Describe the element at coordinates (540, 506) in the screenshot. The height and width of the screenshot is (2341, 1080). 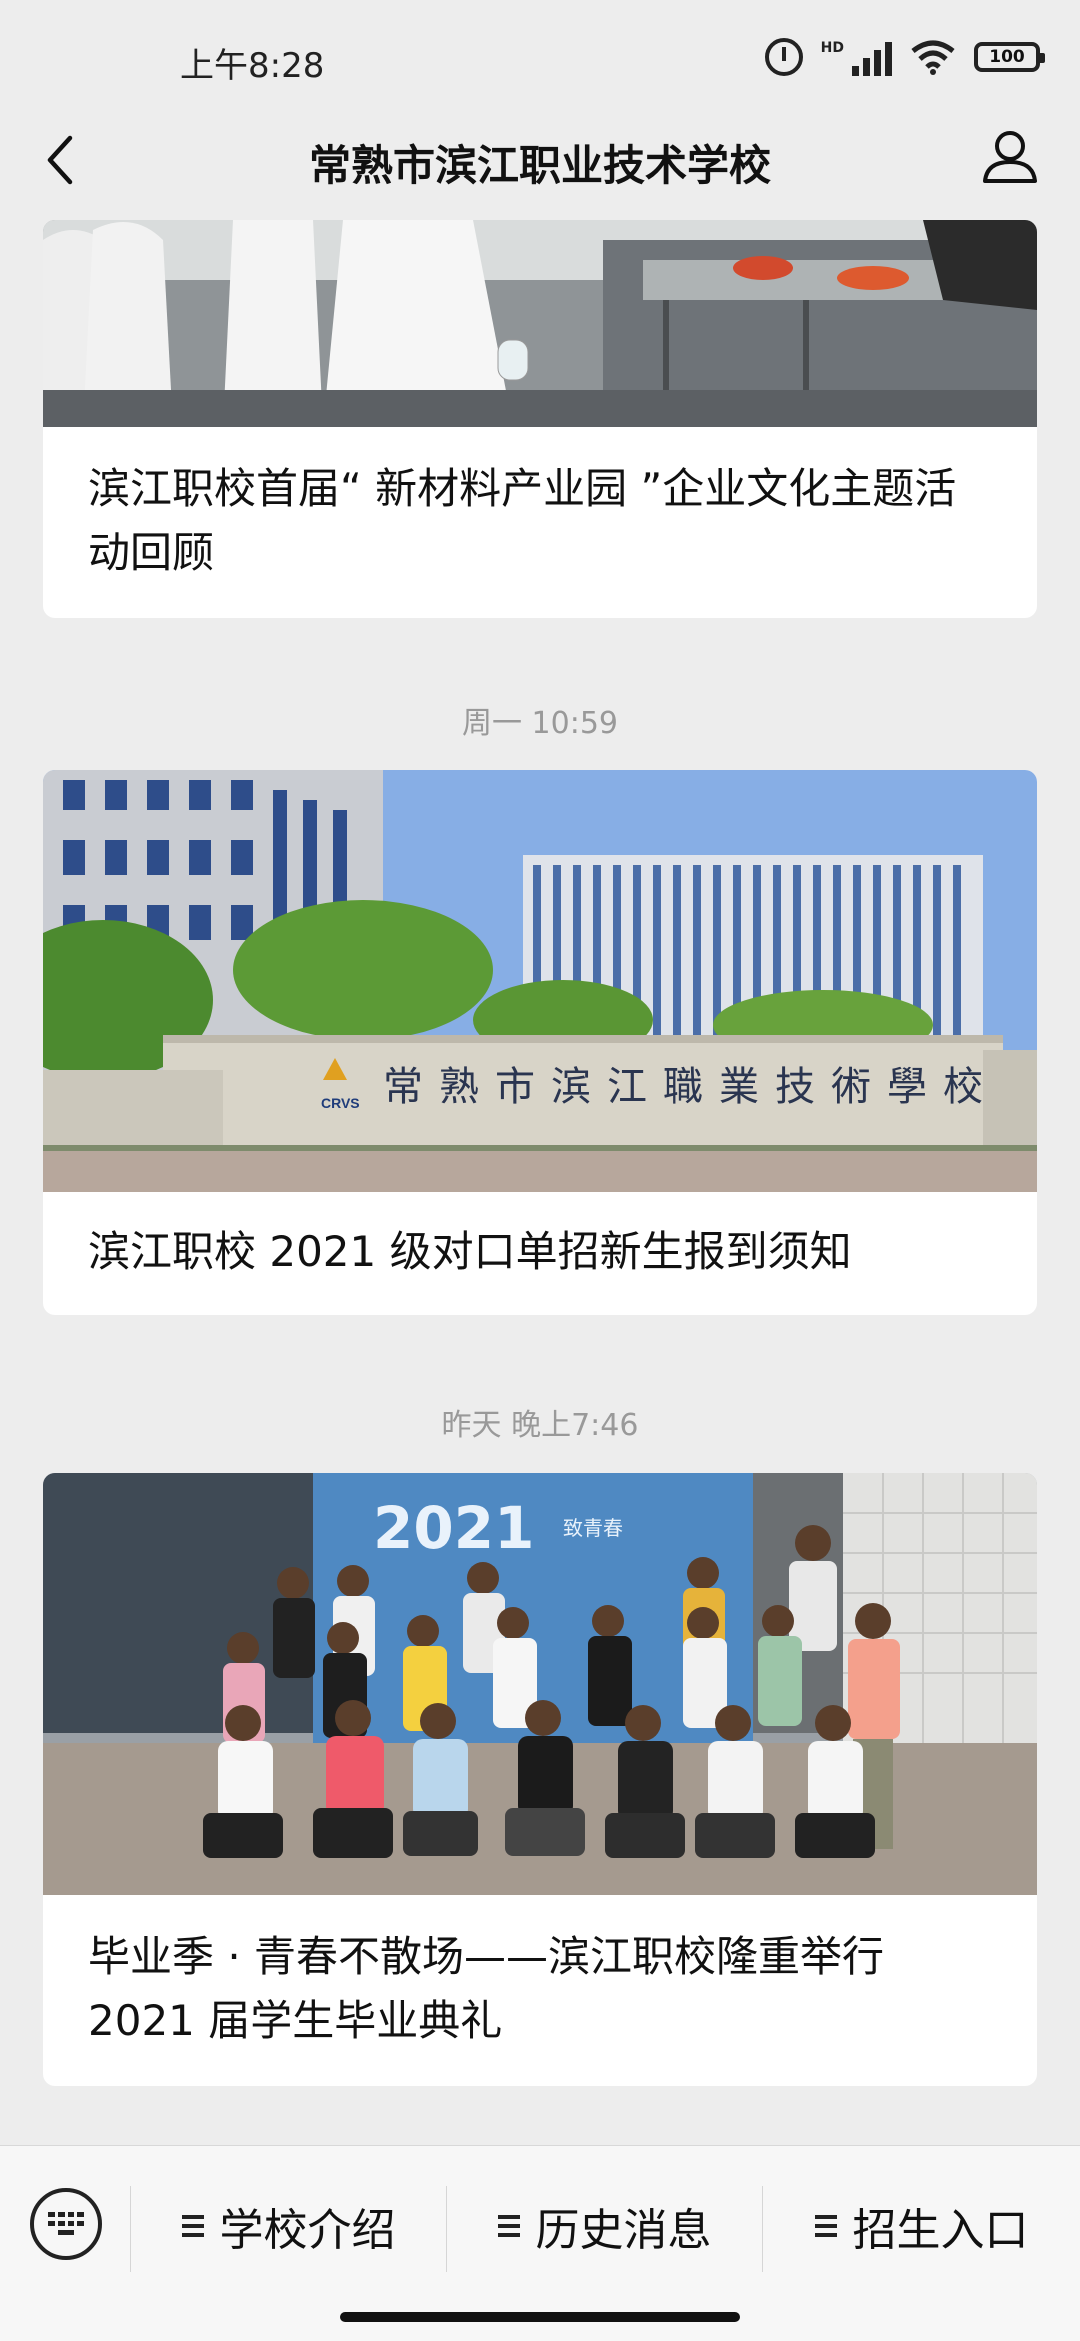
I see `article-title: 滨江职校首届“ 新材料产业园 ”企业文化主题活动回顾` at that location.